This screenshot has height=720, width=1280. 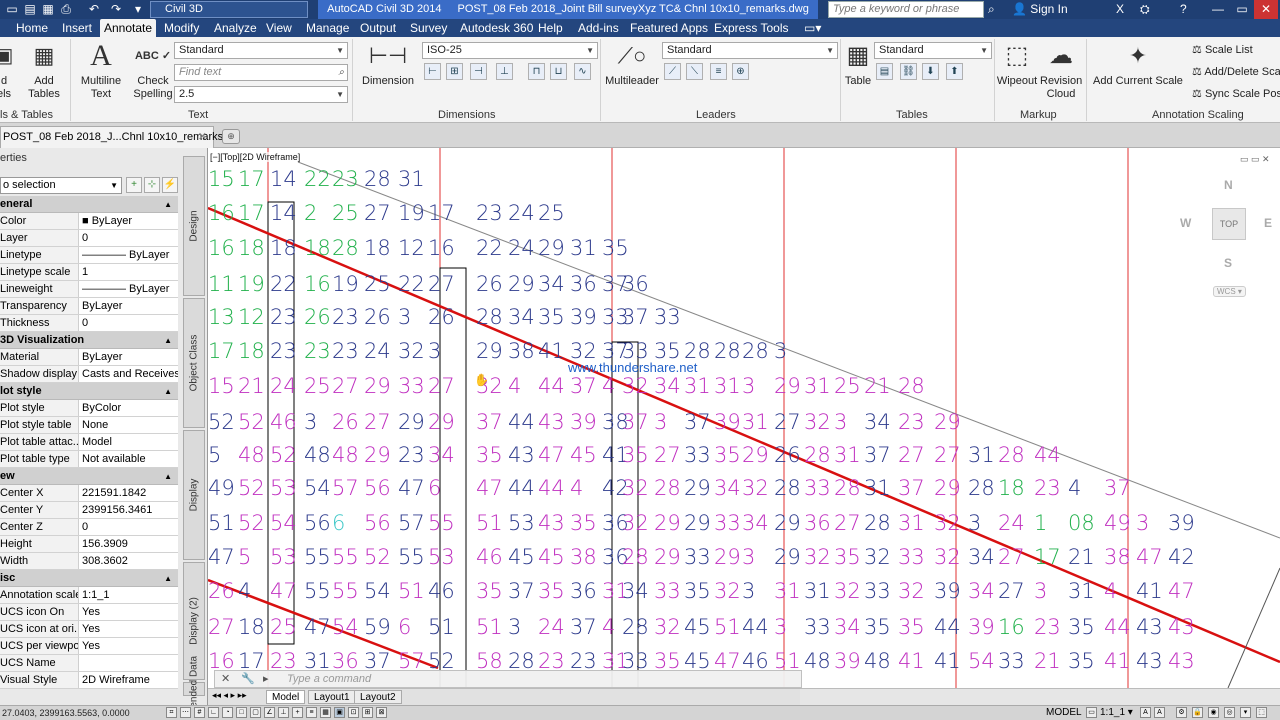 I want to click on redo-icon: ↷, so click(x=116, y=9).